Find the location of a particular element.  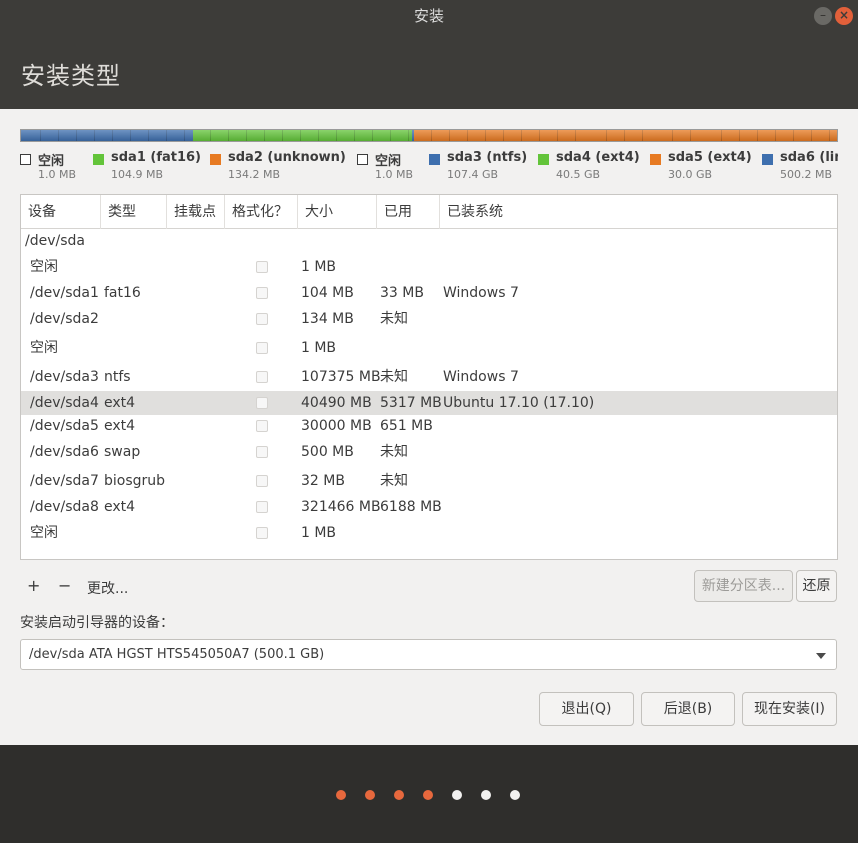

remove-partition-button: − is located at coordinates (64, 585).